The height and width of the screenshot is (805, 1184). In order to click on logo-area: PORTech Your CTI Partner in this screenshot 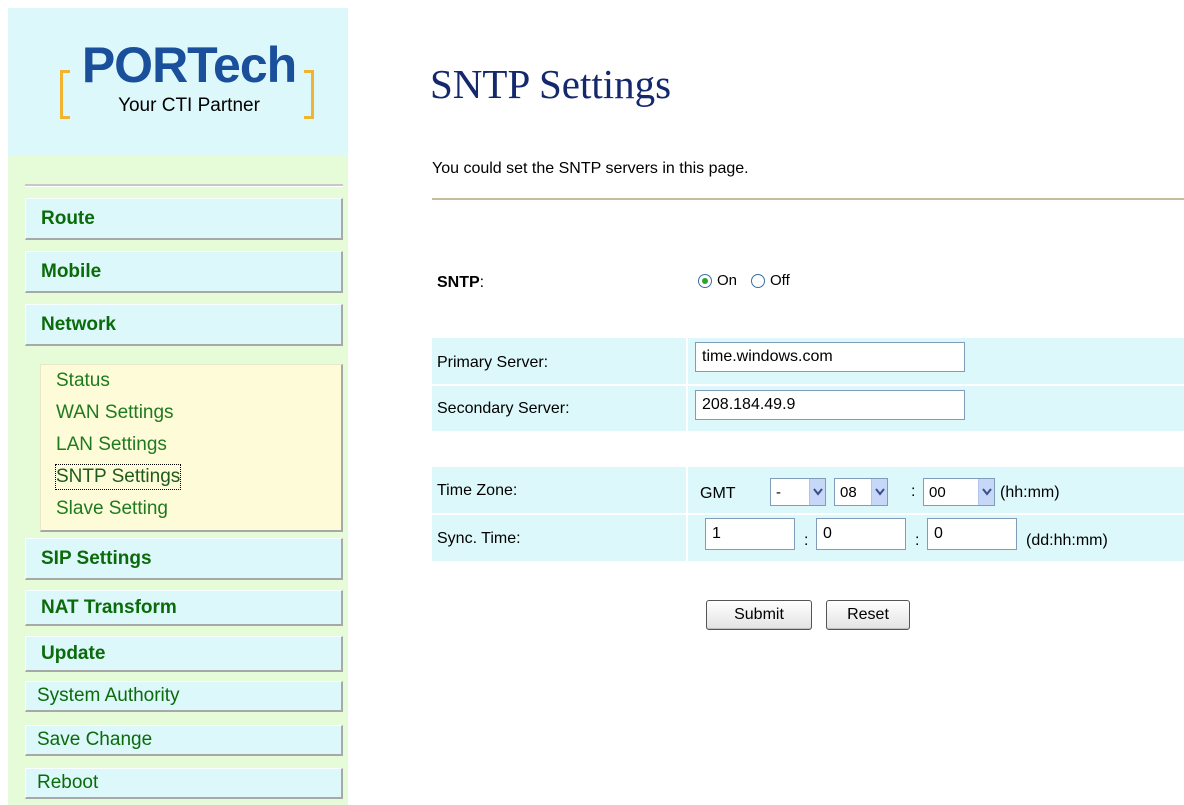, I will do `click(178, 81)`.